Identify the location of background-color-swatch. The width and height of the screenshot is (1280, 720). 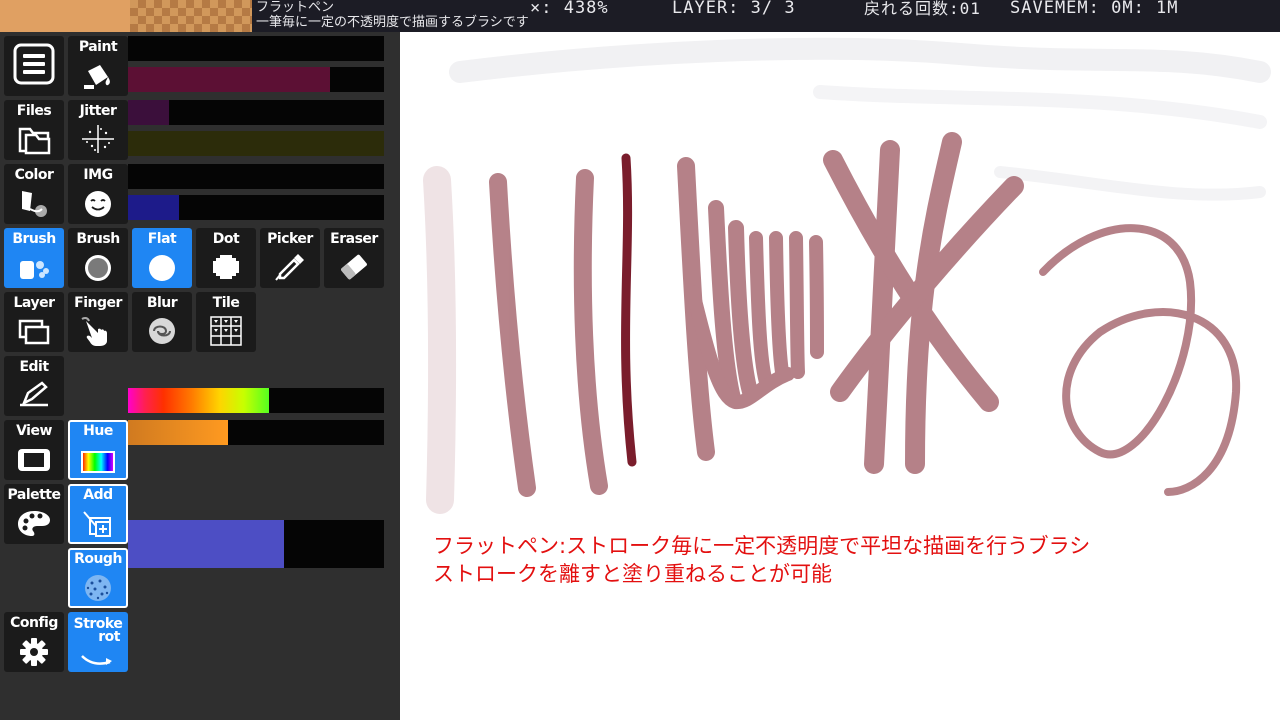
(191, 16).